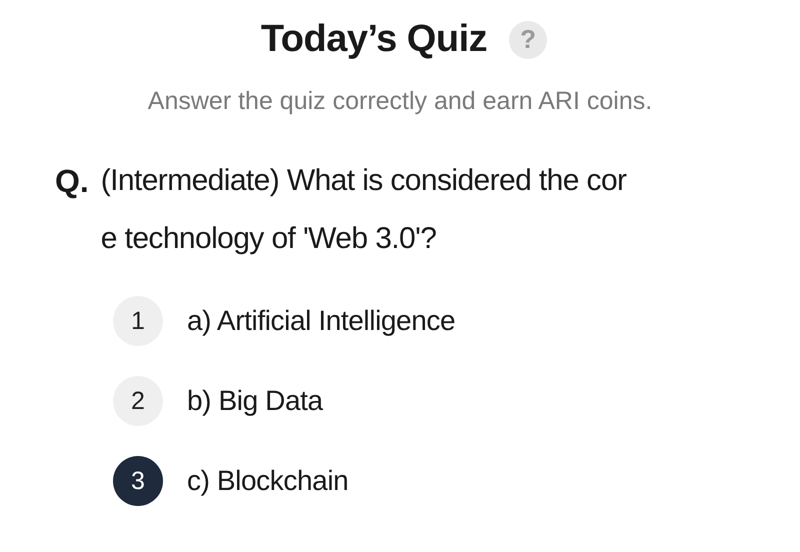  Describe the element at coordinates (400, 101) in the screenshot. I see `subtitle: Answer the quiz correctly and earn ARI coins.` at that location.